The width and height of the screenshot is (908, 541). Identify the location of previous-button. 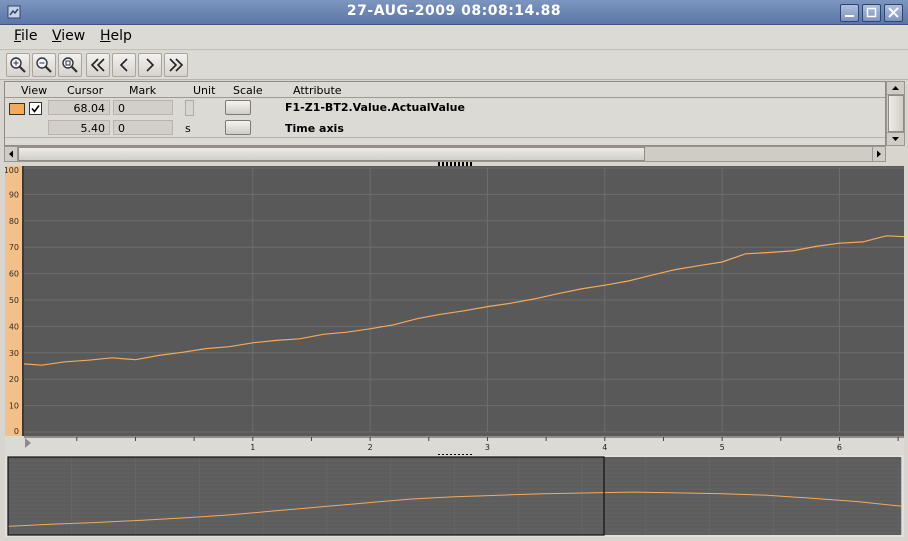
(124, 65).